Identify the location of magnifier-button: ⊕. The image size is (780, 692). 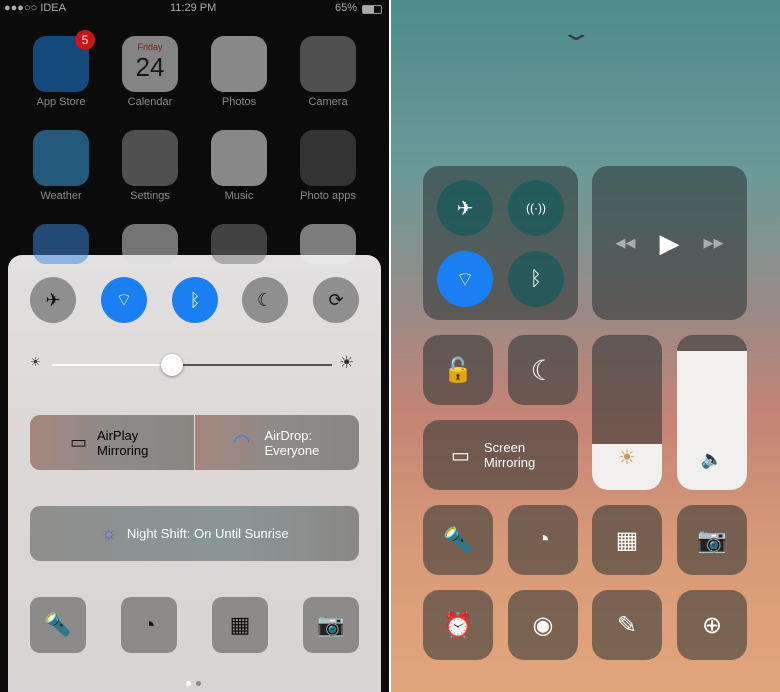
(712, 625).